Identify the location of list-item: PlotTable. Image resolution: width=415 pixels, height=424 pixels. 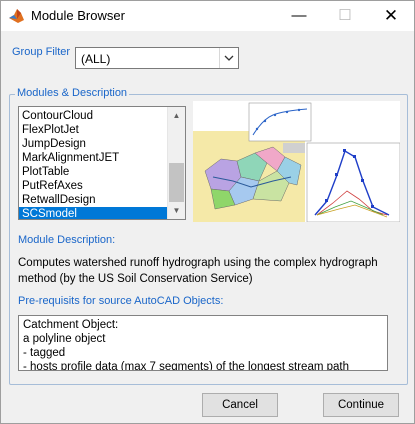
(94, 172).